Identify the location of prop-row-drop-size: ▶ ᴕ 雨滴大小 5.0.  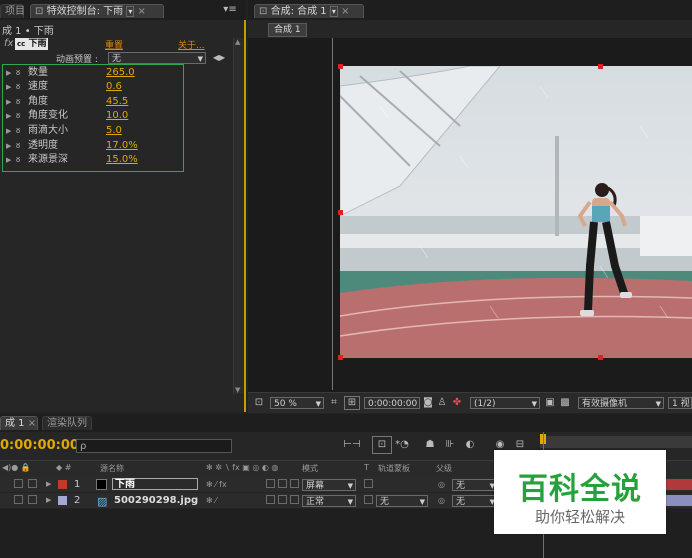
(64, 131).